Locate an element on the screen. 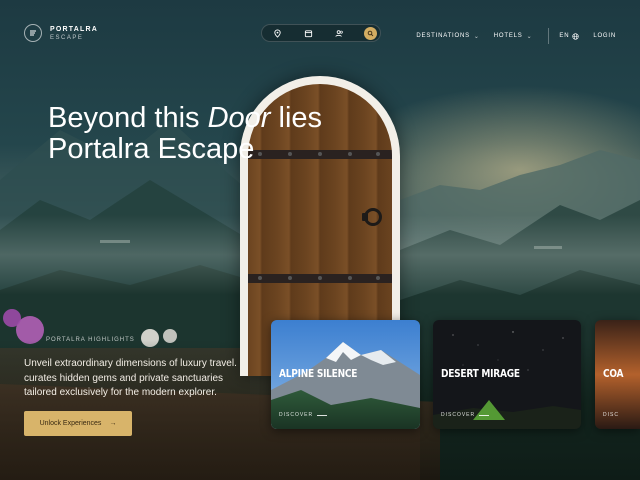  language-switcher: EN is located at coordinates (569, 36).